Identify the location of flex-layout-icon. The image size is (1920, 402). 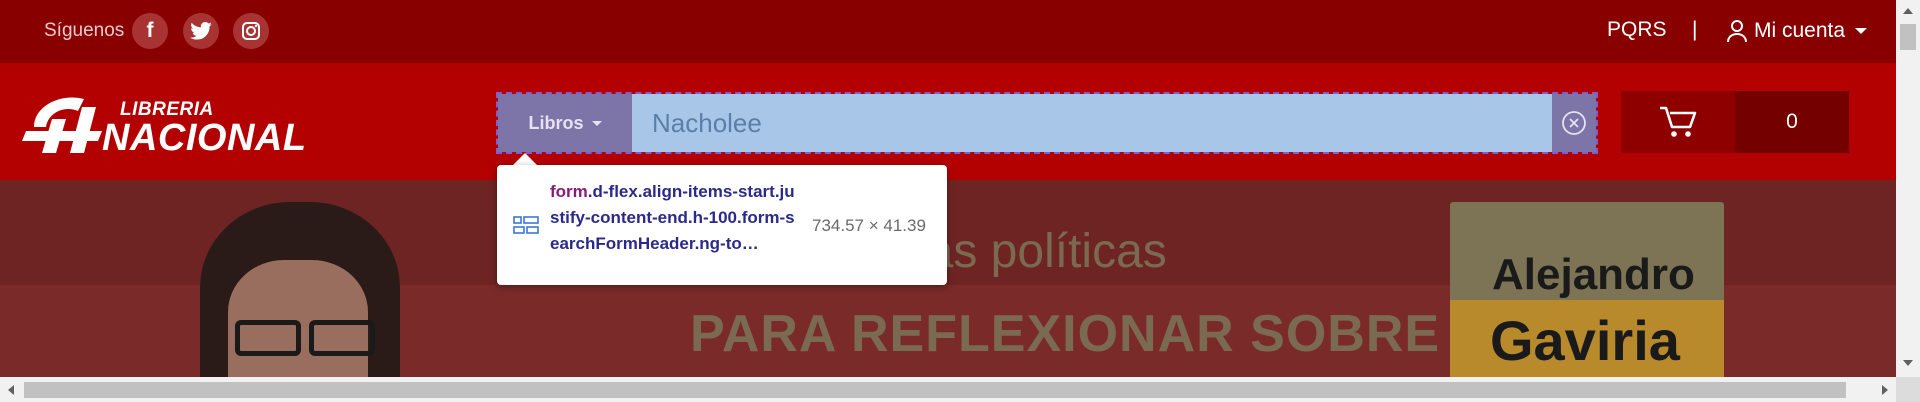
(526, 225).